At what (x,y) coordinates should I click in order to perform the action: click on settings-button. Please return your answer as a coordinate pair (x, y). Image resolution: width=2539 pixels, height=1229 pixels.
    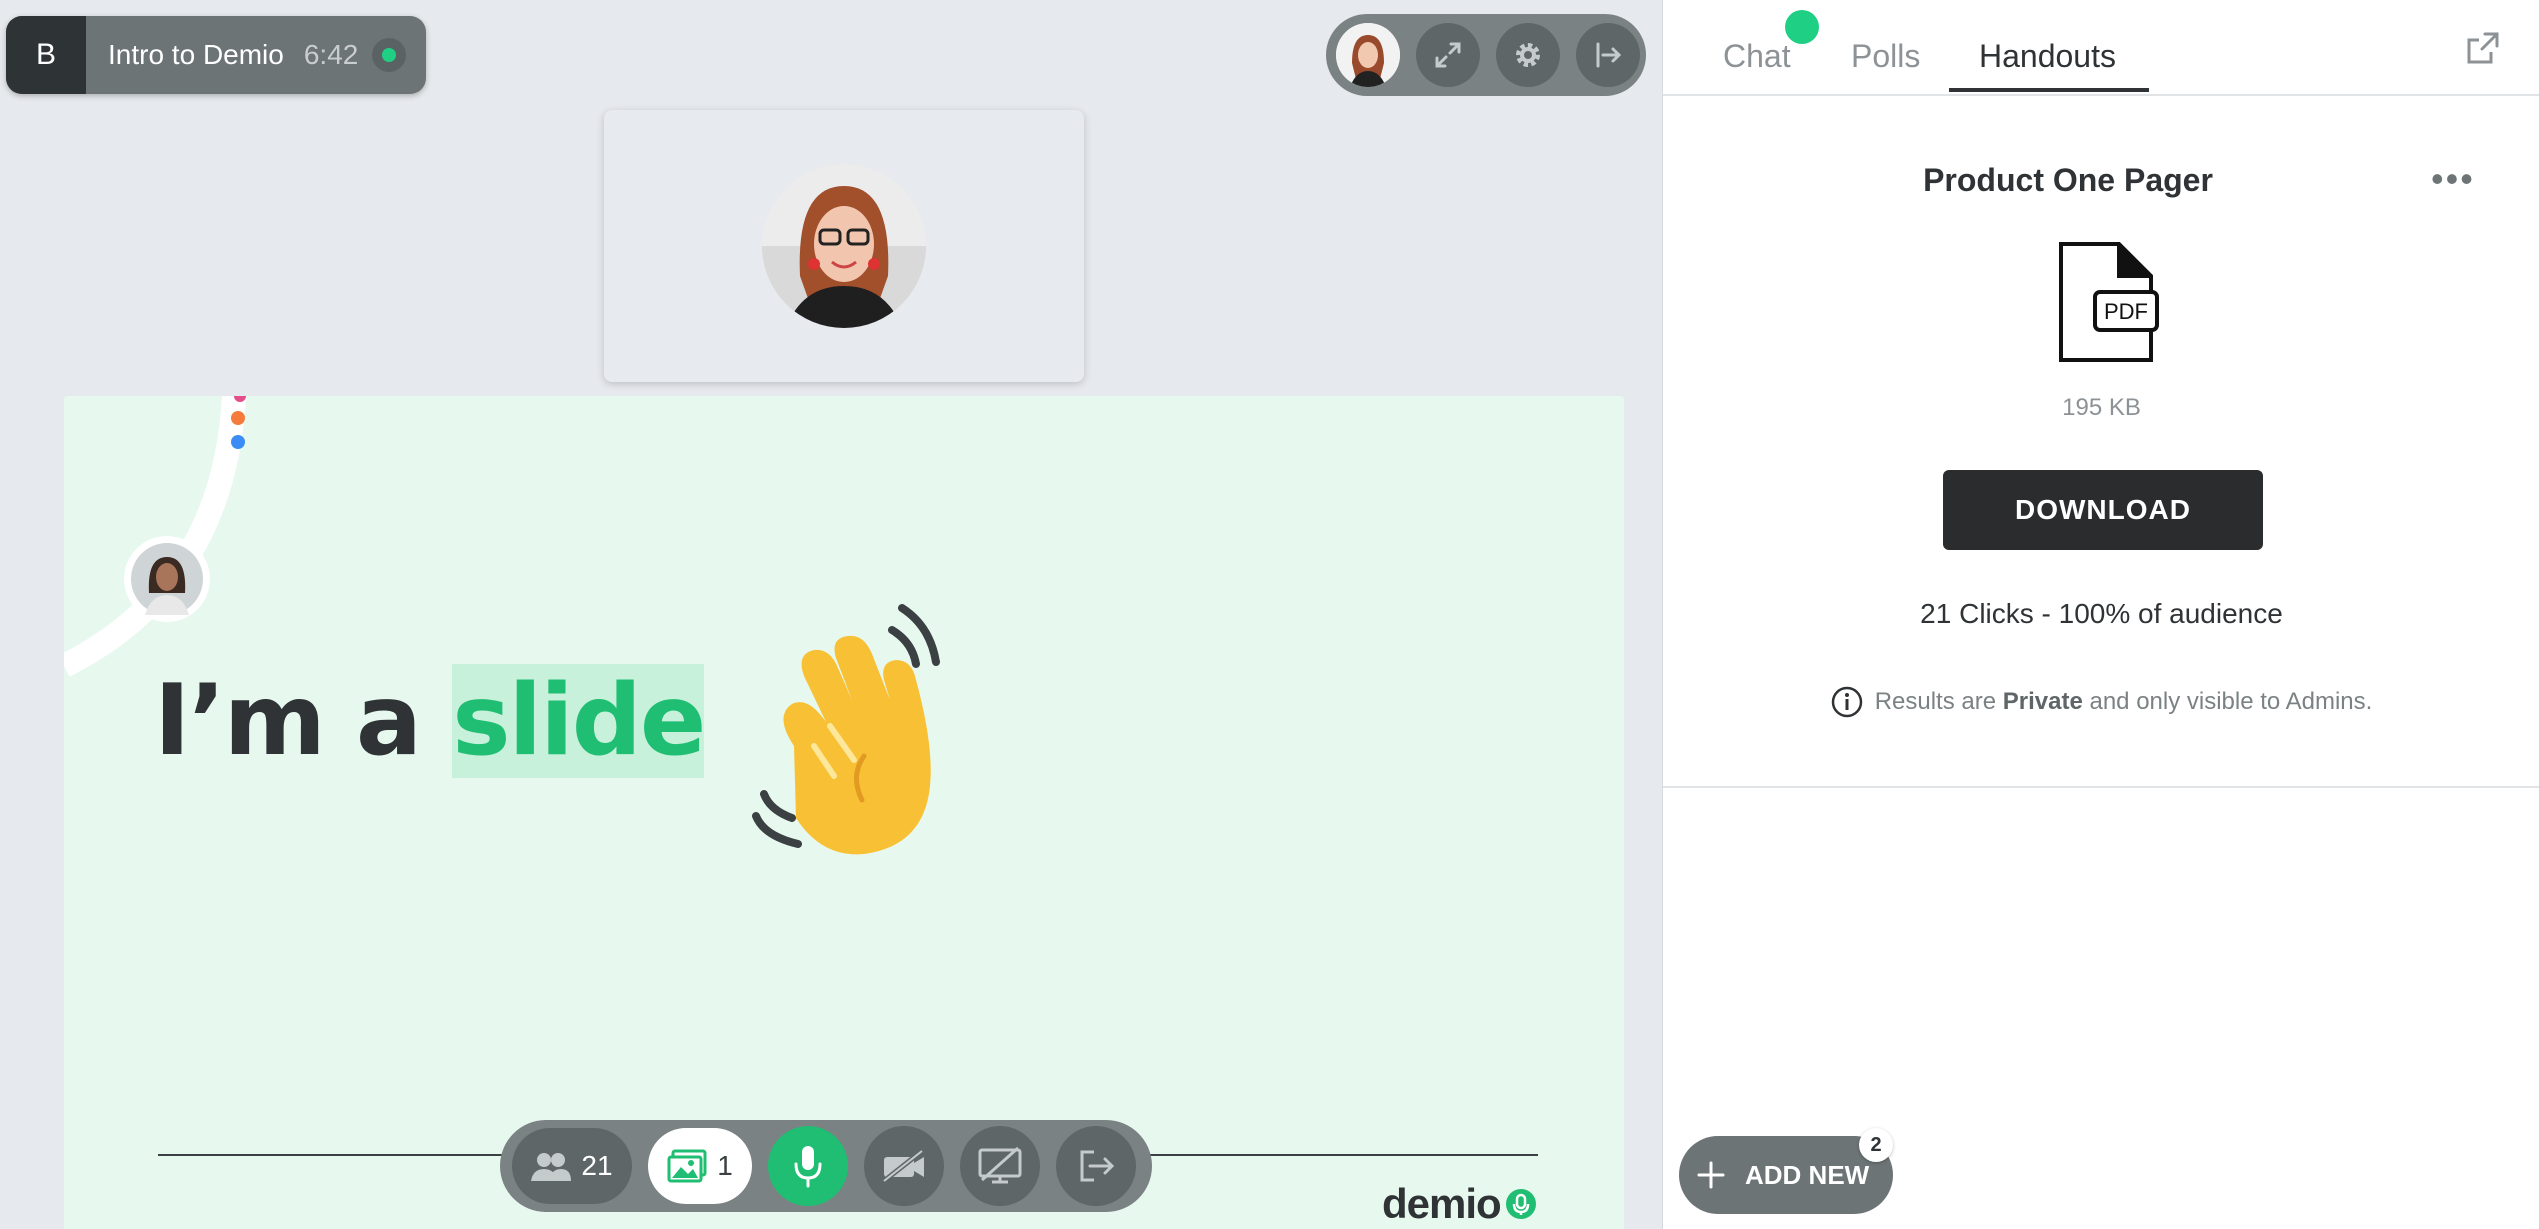
    Looking at the image, I should click on (1528, 55).